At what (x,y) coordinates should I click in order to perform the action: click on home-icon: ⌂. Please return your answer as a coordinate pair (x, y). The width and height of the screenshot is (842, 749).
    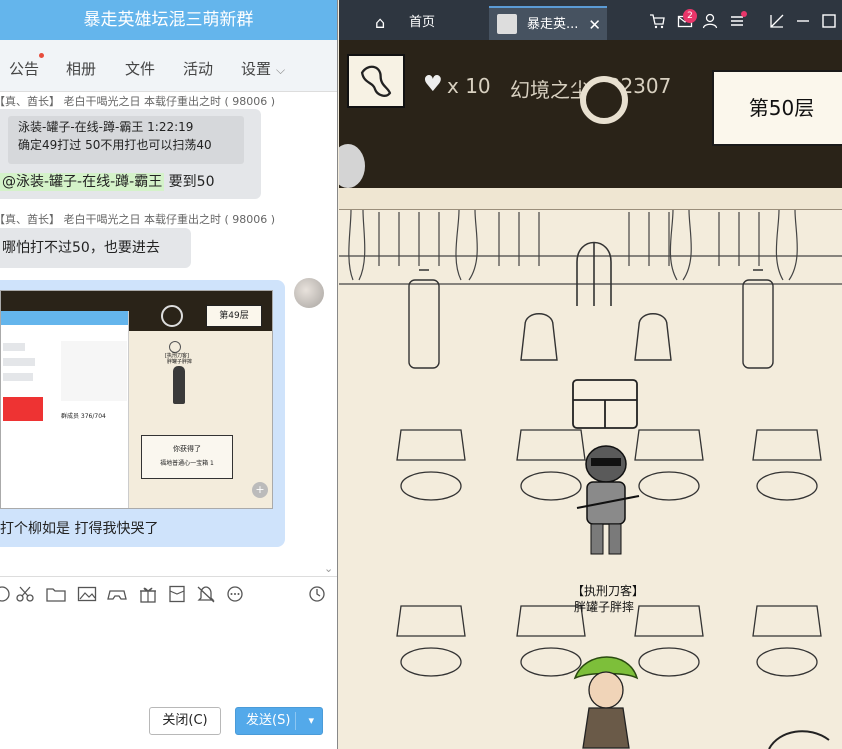
    Looking at the image, I should click on (380, 22).